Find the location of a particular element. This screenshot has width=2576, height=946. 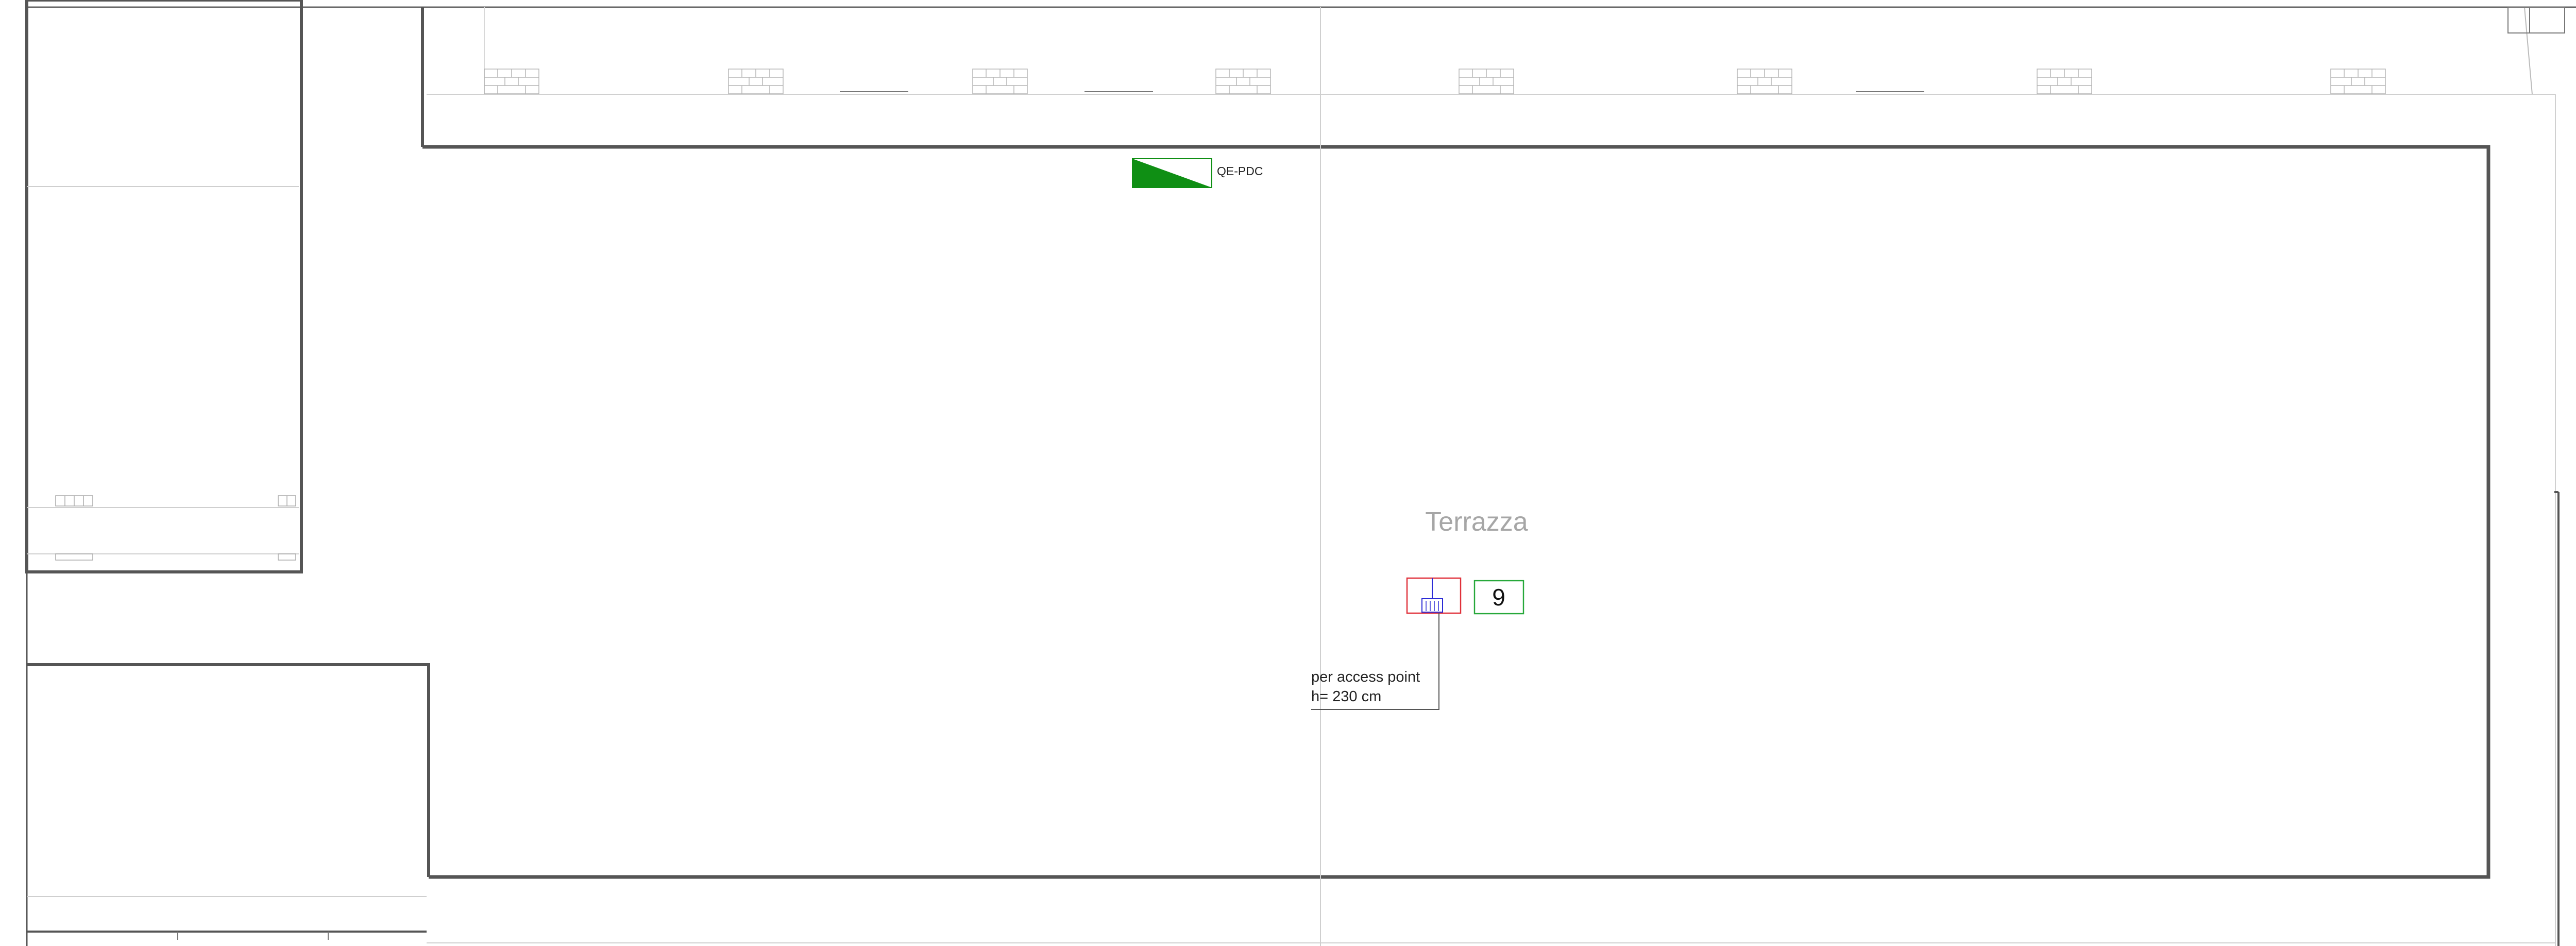

note-line-2: h= 230 cm is located at coordinates (1346, 696).